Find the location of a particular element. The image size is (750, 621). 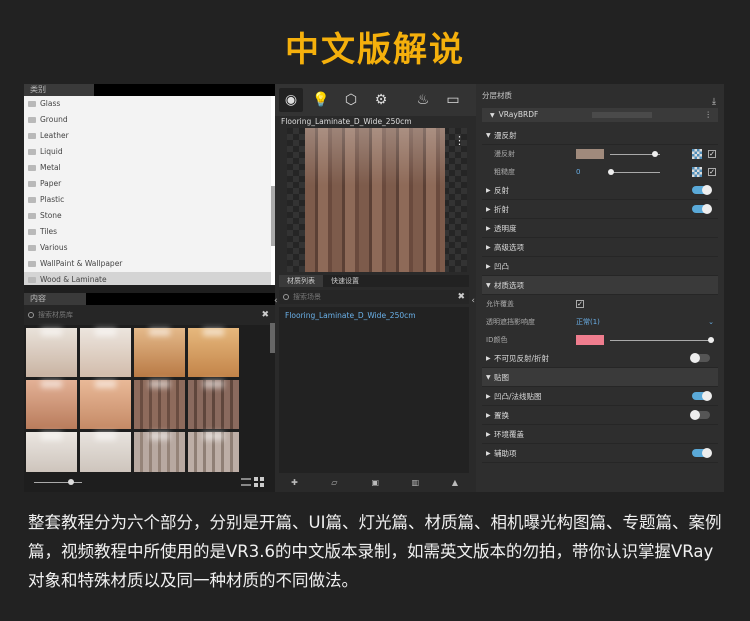

frame-buffer-icon: ▭ is located at coordinates (453, 100).